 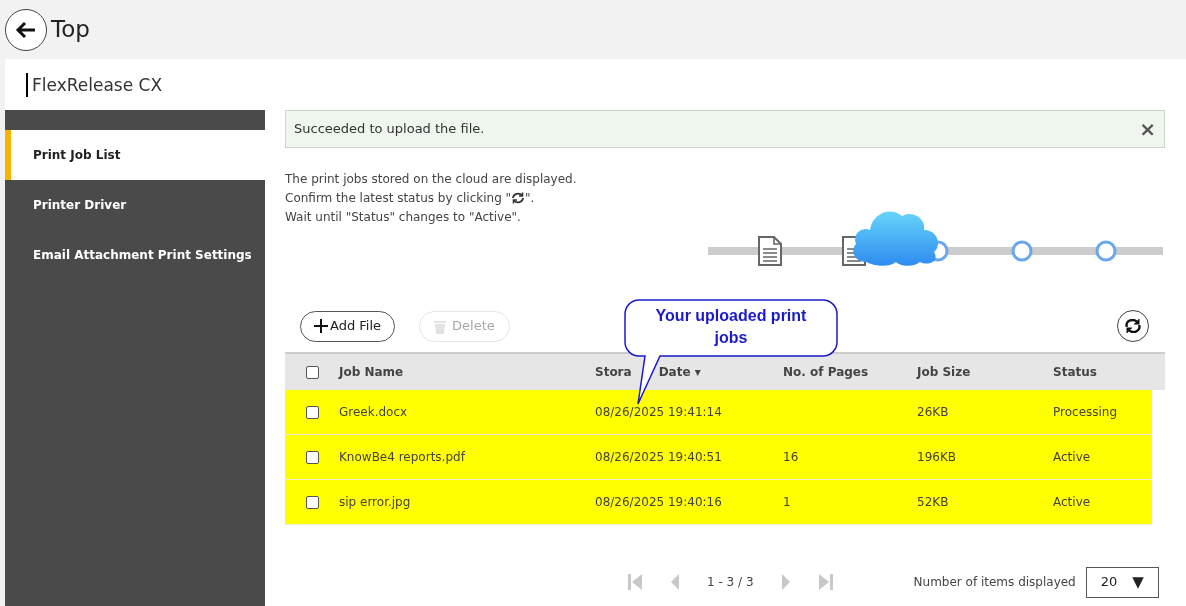 I want to click on items-per-page-label: Number of items displayed, so click(x=994, y=582).